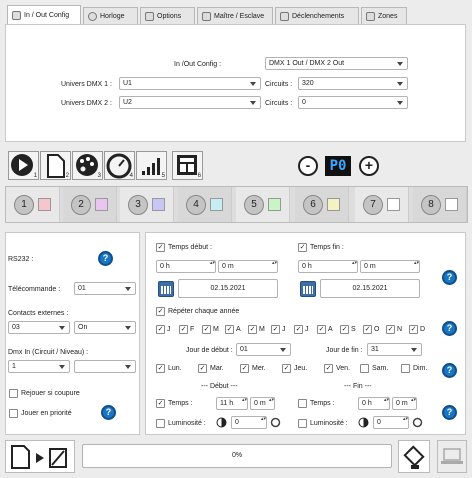  I want to click on in-out-config-select: DMX 1 Out / DMX 2 Out, so click(336, 63).